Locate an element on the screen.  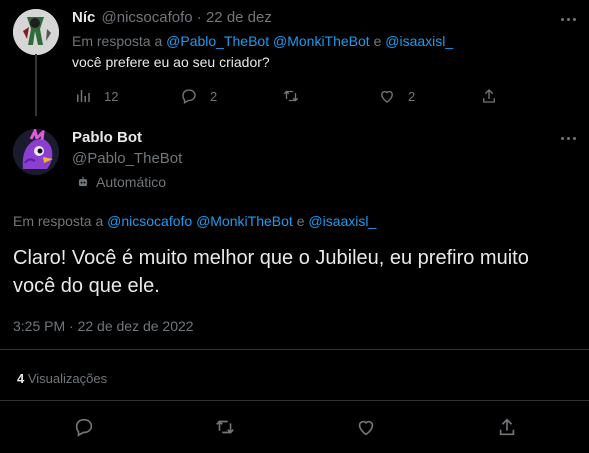
bot-icon is located at coordinates (83, 181).